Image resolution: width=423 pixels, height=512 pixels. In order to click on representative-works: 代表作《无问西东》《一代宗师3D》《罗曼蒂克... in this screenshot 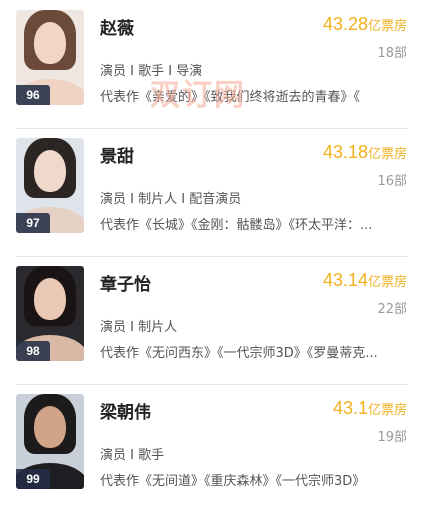, I will do `click(239, 353)`.